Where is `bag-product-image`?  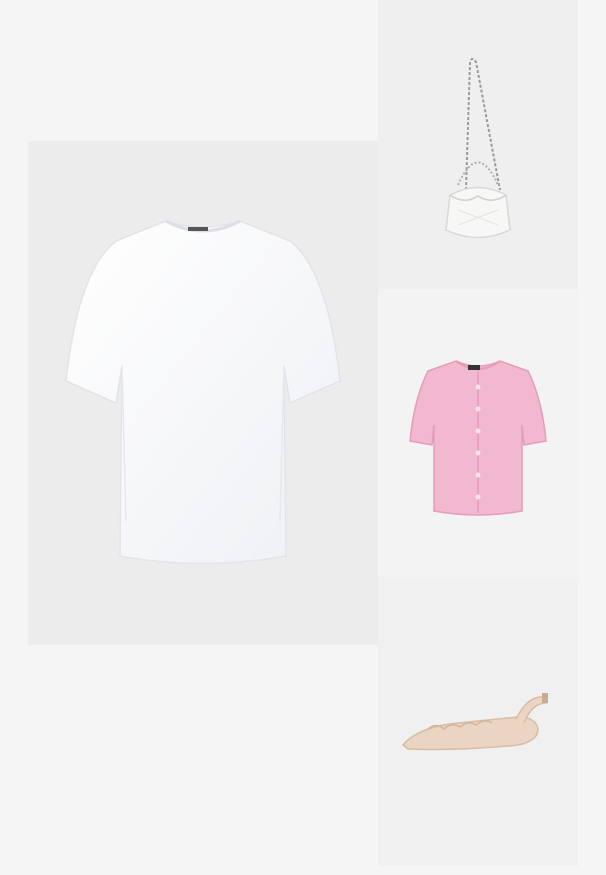
bag-product-image is located at coordinates (478, 144).